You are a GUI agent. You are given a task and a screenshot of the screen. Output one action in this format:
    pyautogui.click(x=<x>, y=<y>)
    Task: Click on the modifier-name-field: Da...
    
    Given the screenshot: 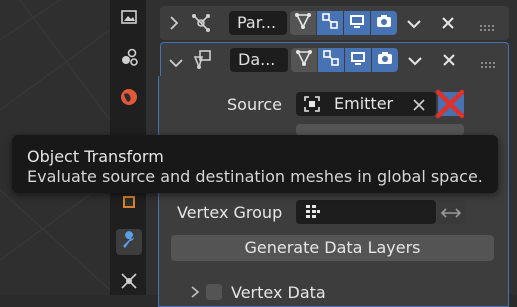 What is the action you would take?
    pyautogui.click(x=259, y=60)
    